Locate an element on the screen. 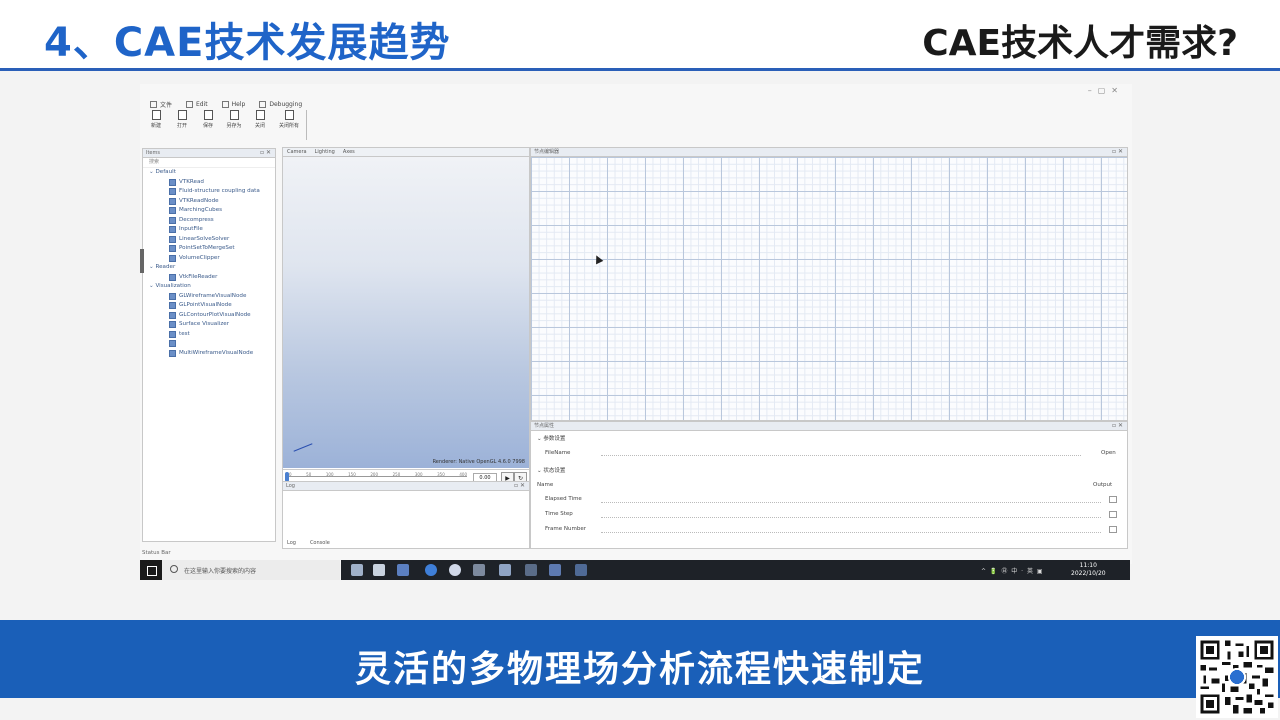 The height and width of the screenshot is (720, 1280). tab-lighting: Lighting is located at coordinates (325, 152).